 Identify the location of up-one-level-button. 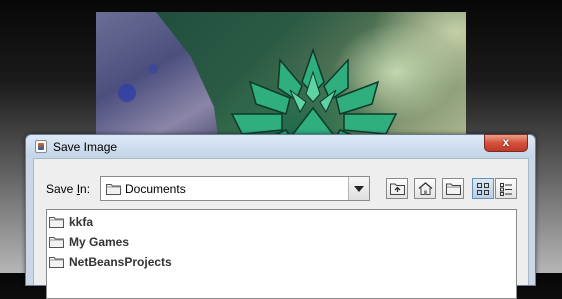
(397, 188).